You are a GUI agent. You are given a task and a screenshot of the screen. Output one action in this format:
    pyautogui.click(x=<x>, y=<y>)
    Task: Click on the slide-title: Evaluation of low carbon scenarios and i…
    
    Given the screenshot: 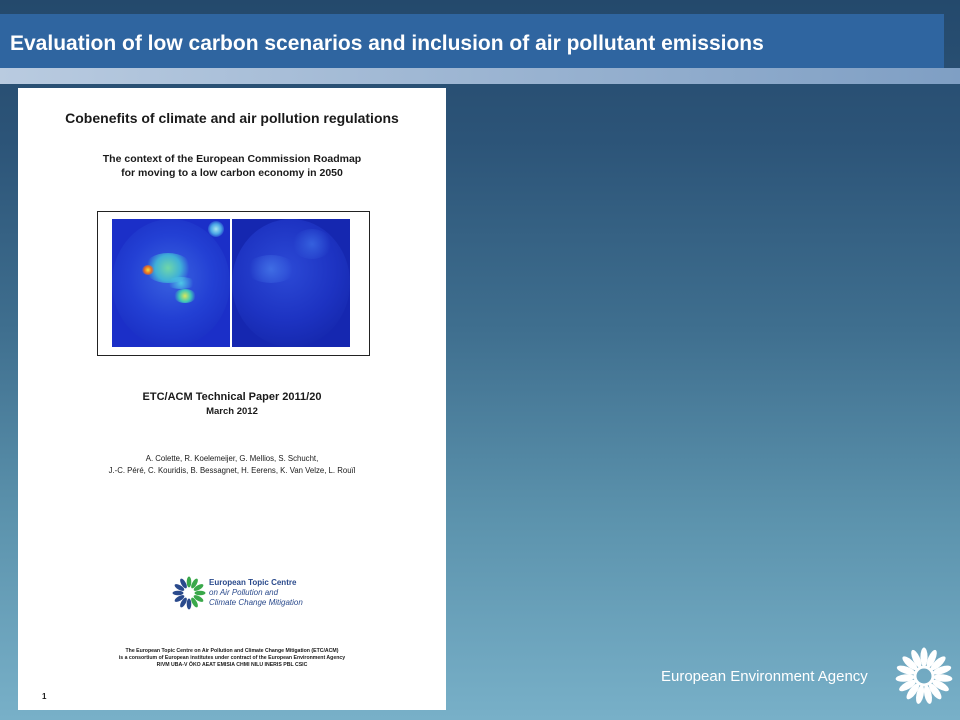 What is the action you would take?
    pyautogui.click(x=387, y=43)
    